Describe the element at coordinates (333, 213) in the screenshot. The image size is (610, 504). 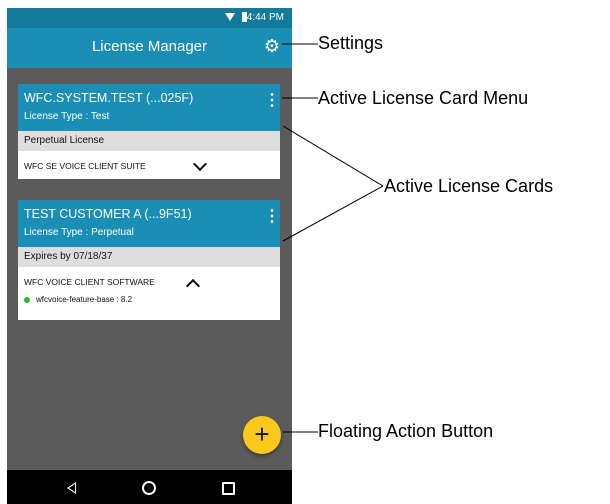
I see `card2-leader-line` at that location.